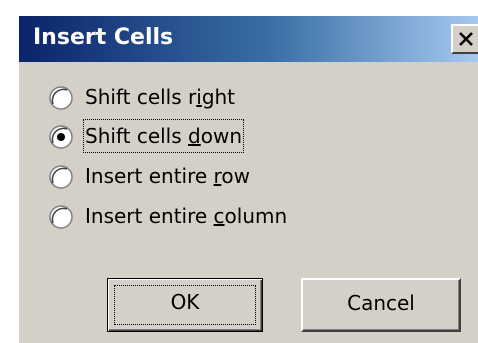 This screenshot has height=343, width=478. Describe the element at coordinates (185, 302) in the screenshot. I see `ok-button-label: OK` at that location.